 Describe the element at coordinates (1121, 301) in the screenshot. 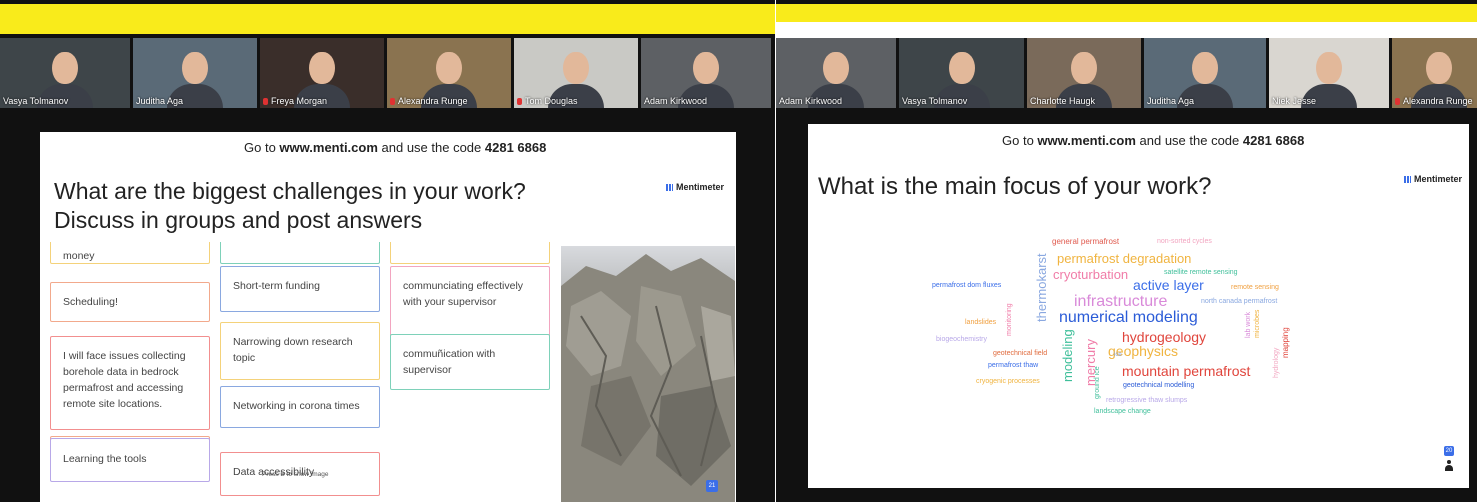

I see `word-cloud-word: infrastructure` at that location.